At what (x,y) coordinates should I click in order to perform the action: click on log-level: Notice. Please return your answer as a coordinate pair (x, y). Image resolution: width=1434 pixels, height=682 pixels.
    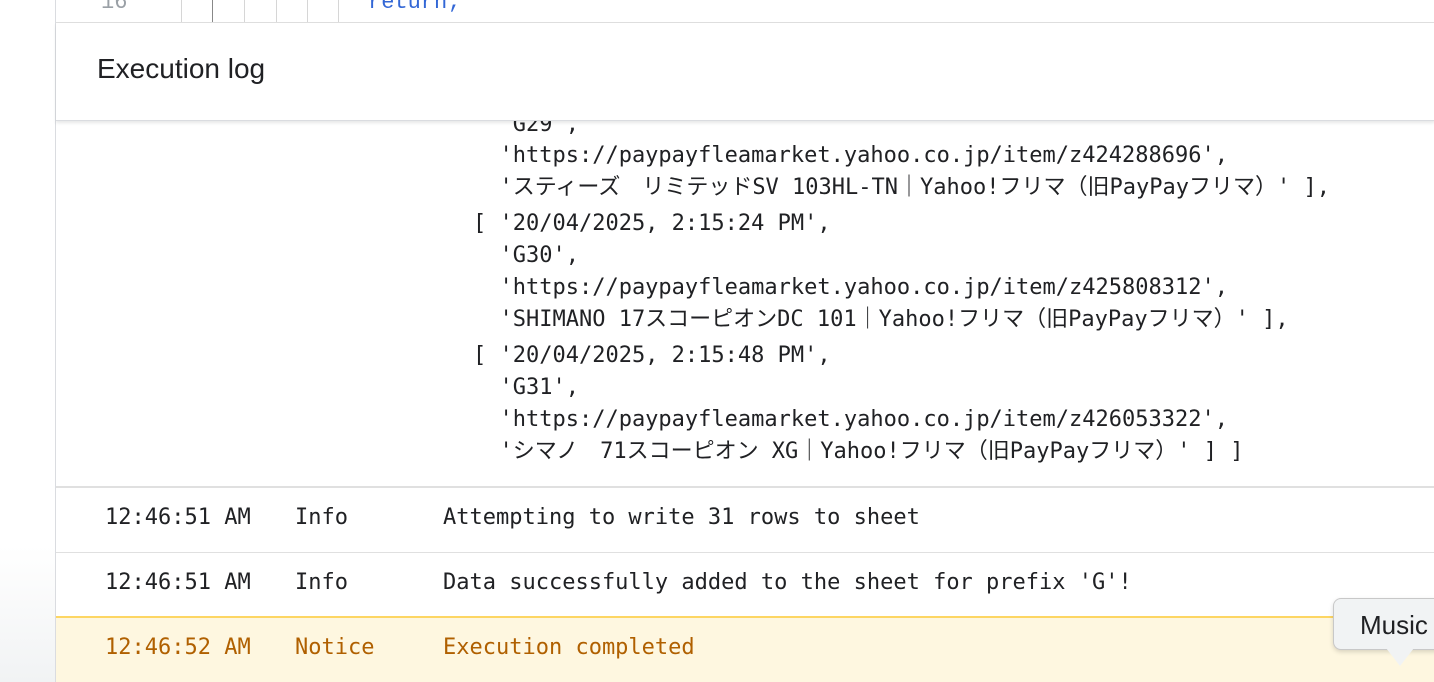
    Looking at the image, I should click on (335, 647).